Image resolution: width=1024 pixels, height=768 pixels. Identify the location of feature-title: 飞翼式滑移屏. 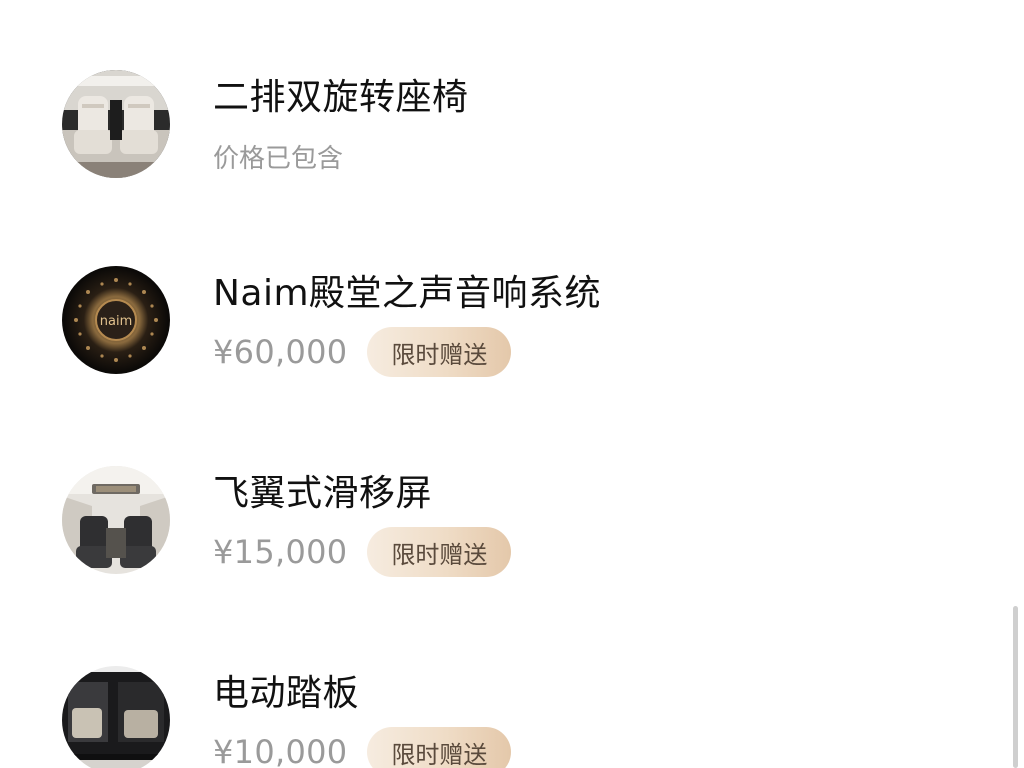
(323, 493).